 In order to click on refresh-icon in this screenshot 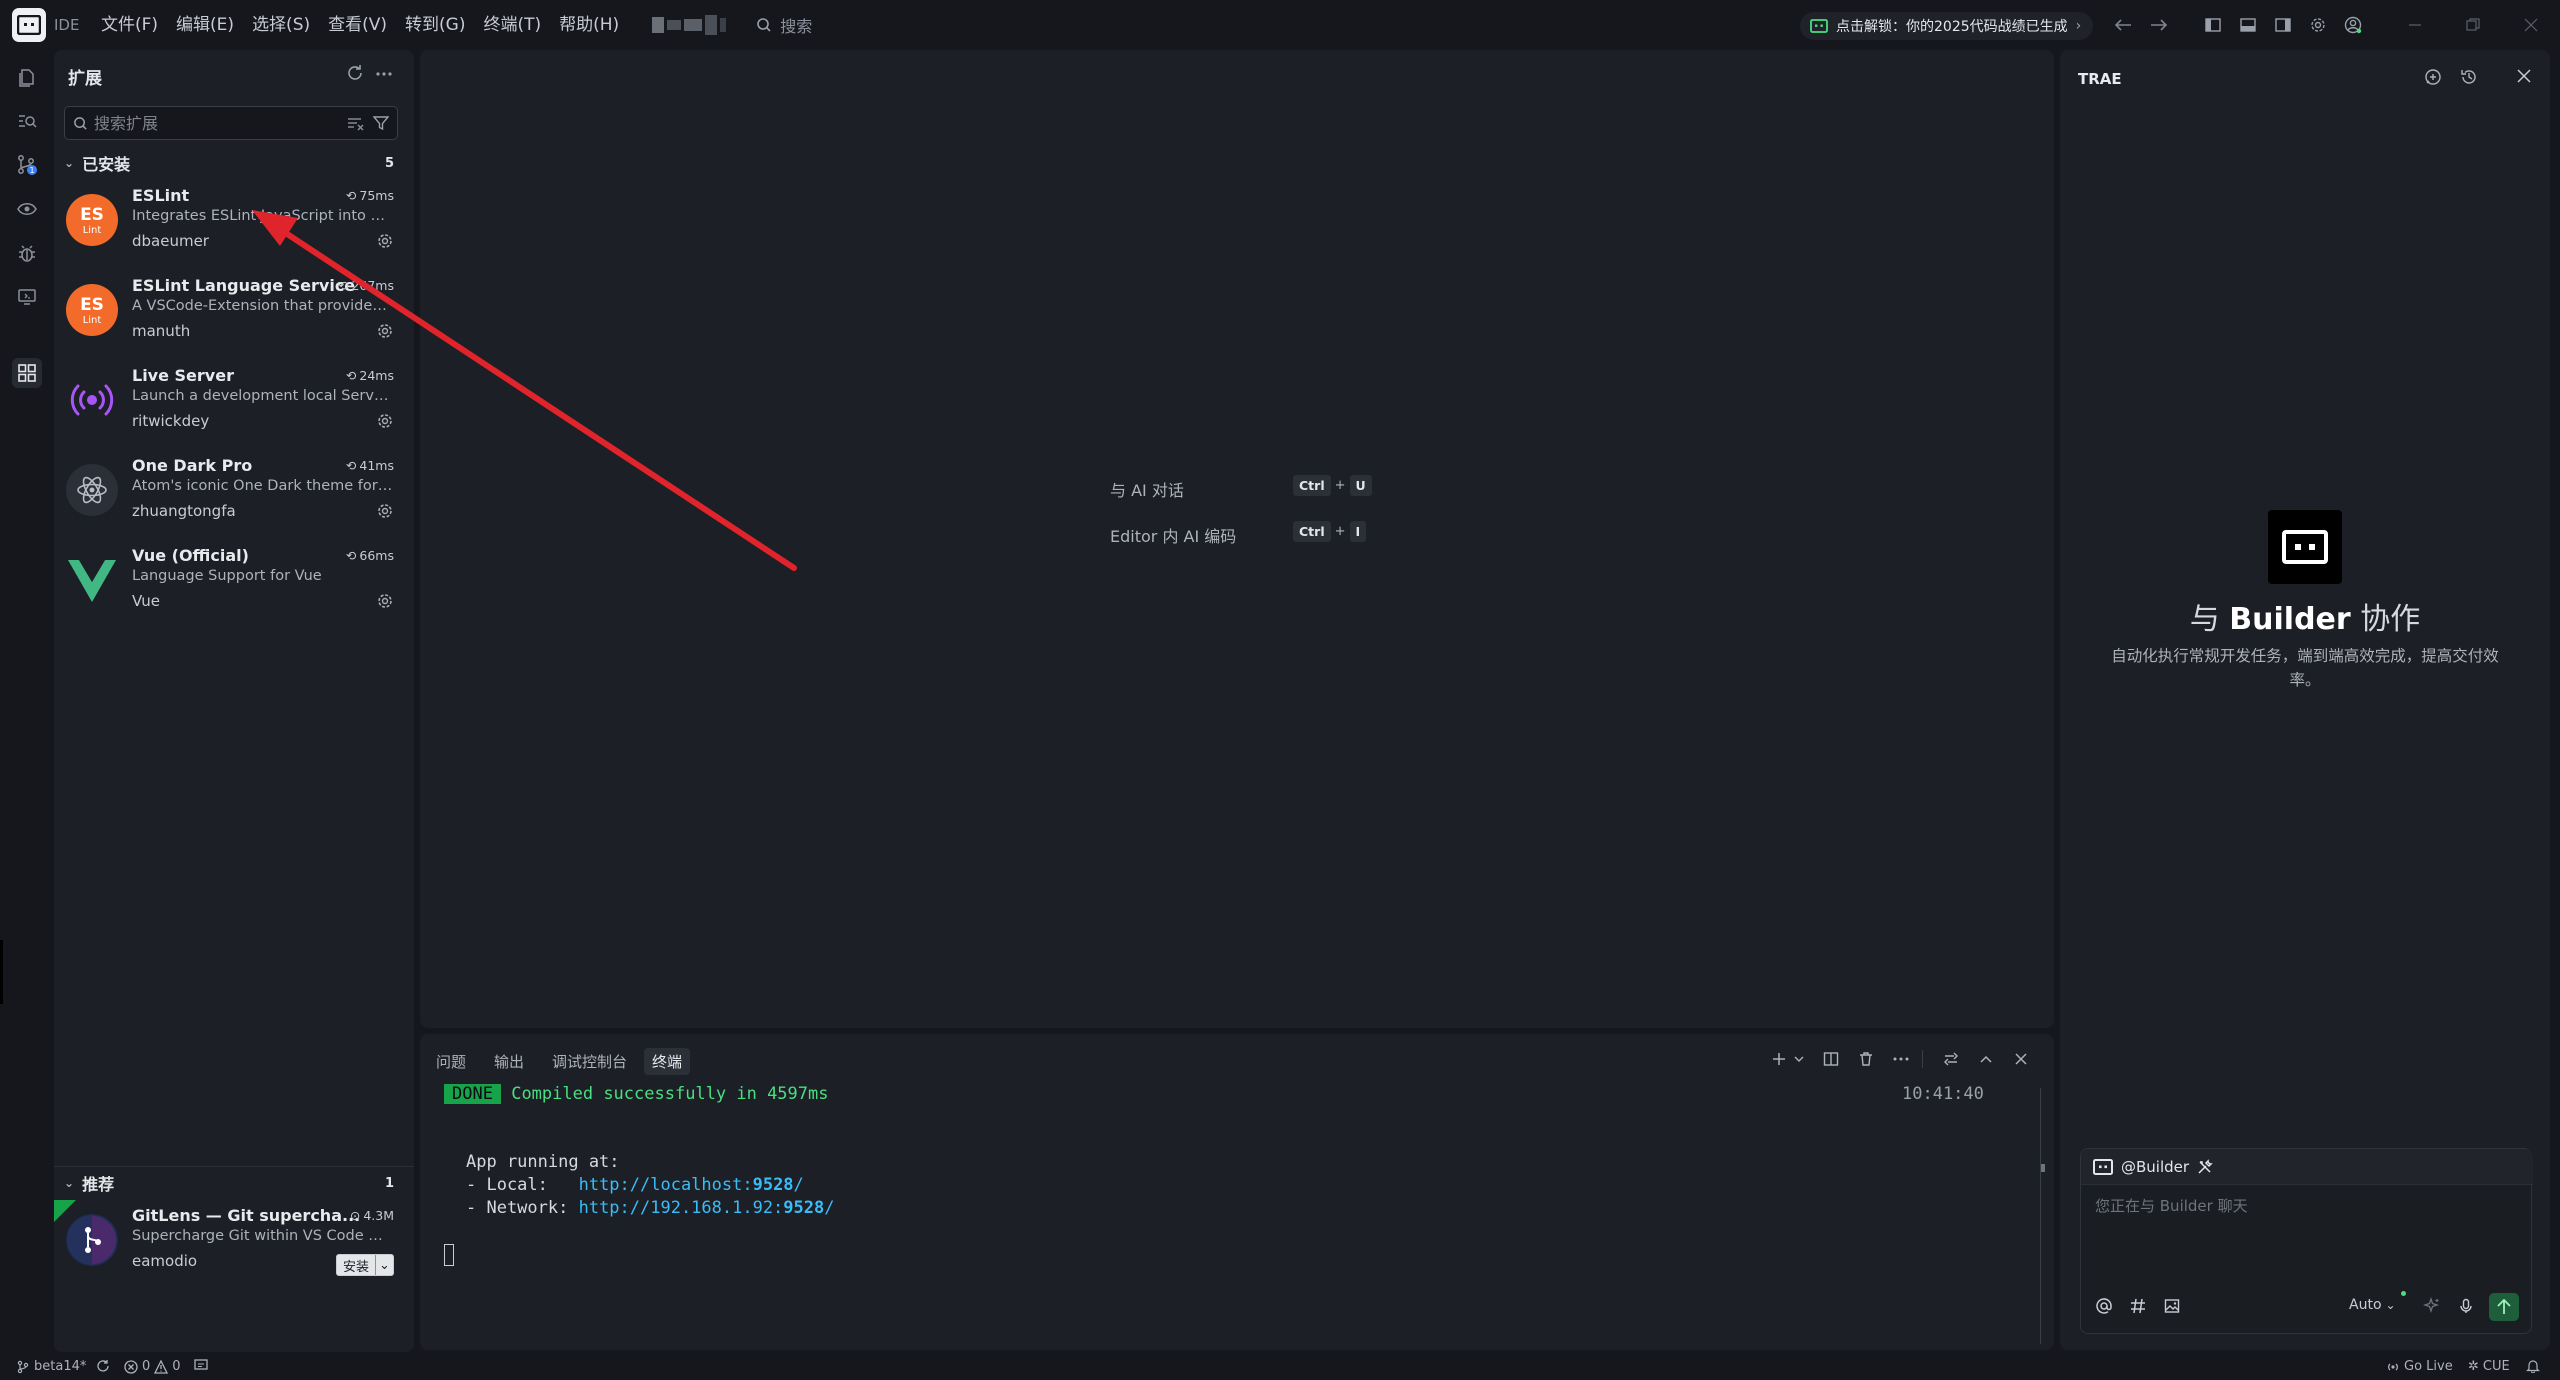, I will do `click(357, 75)`.